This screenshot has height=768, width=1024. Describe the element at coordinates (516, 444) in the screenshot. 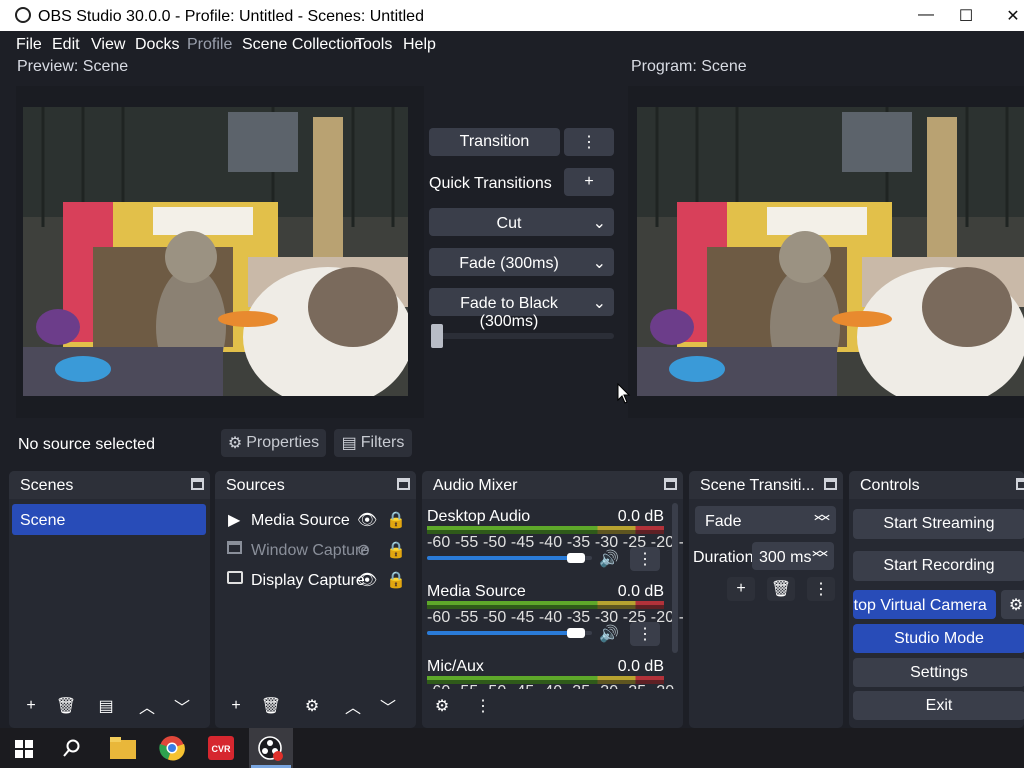

I see `source-toolbar` at that location.